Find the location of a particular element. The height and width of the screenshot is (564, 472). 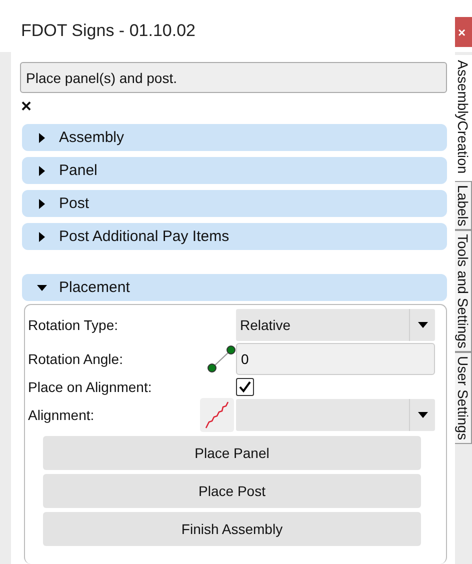

section-header: Panel is located at coordinates (234, 170).